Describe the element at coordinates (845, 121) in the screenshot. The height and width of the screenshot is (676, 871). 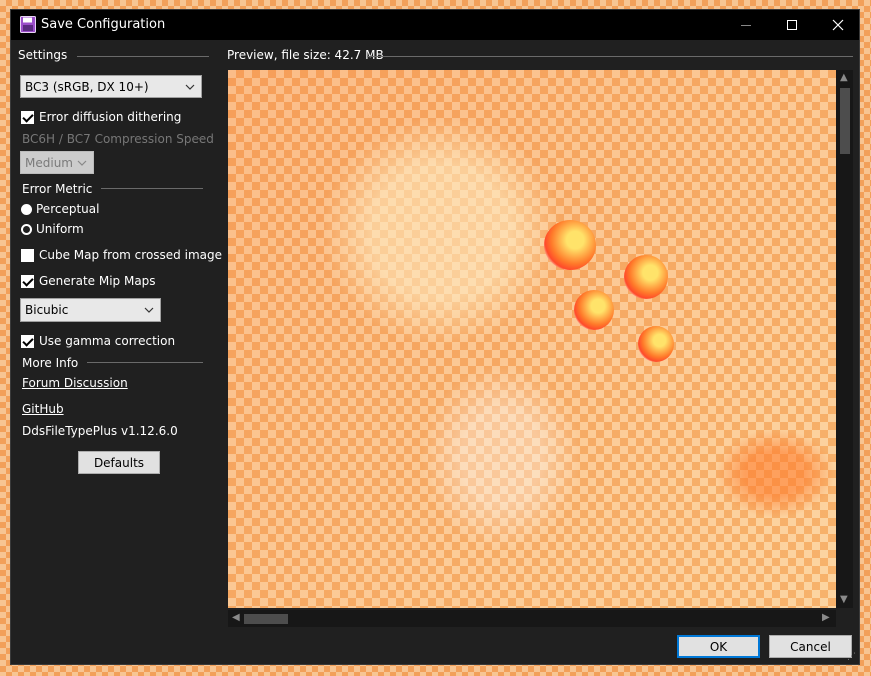
I see `vertical-scroll-thumb` at that location.